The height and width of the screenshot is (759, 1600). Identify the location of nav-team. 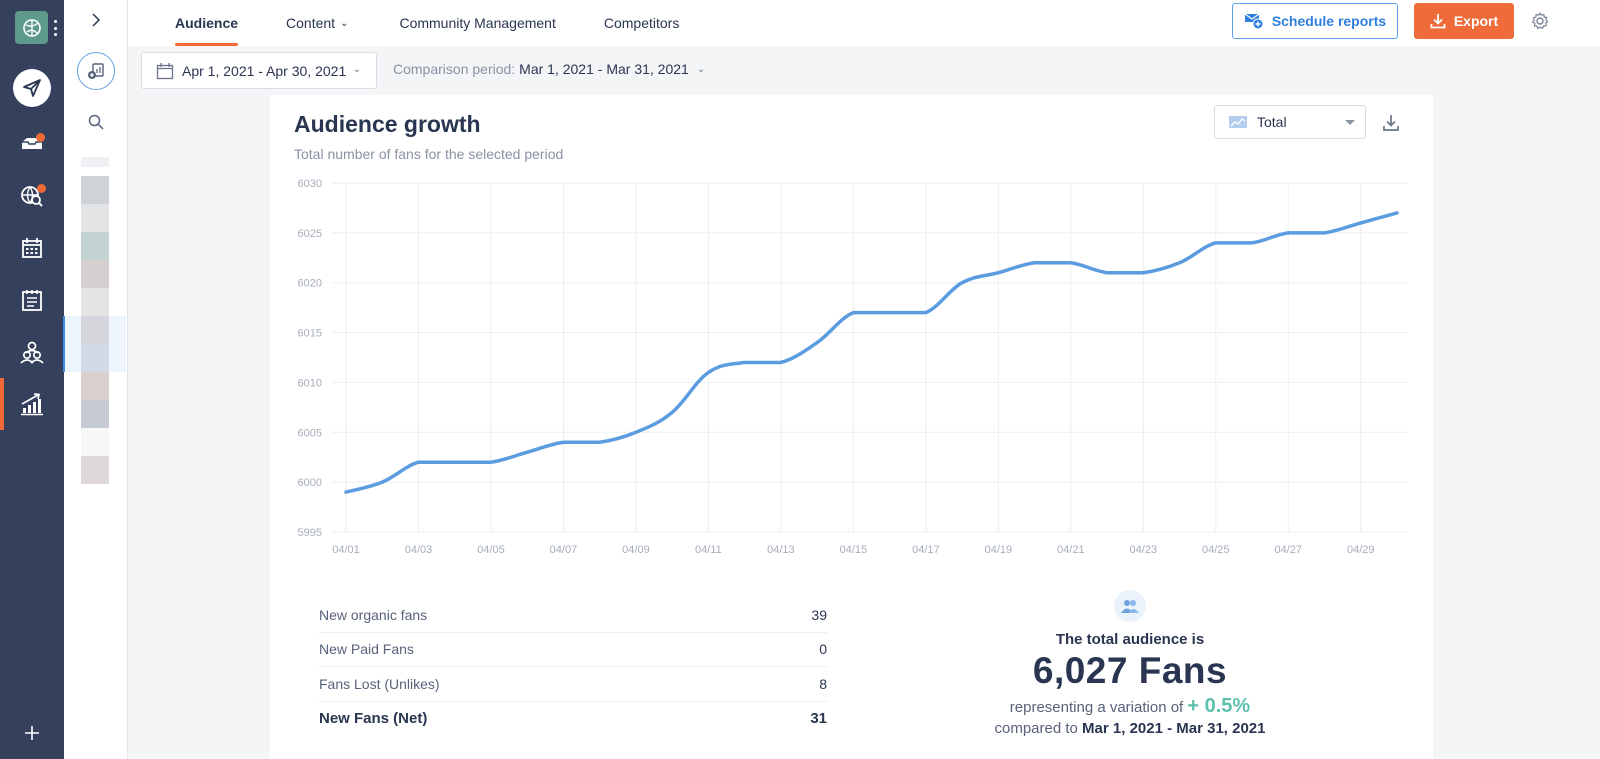
(32, 352).